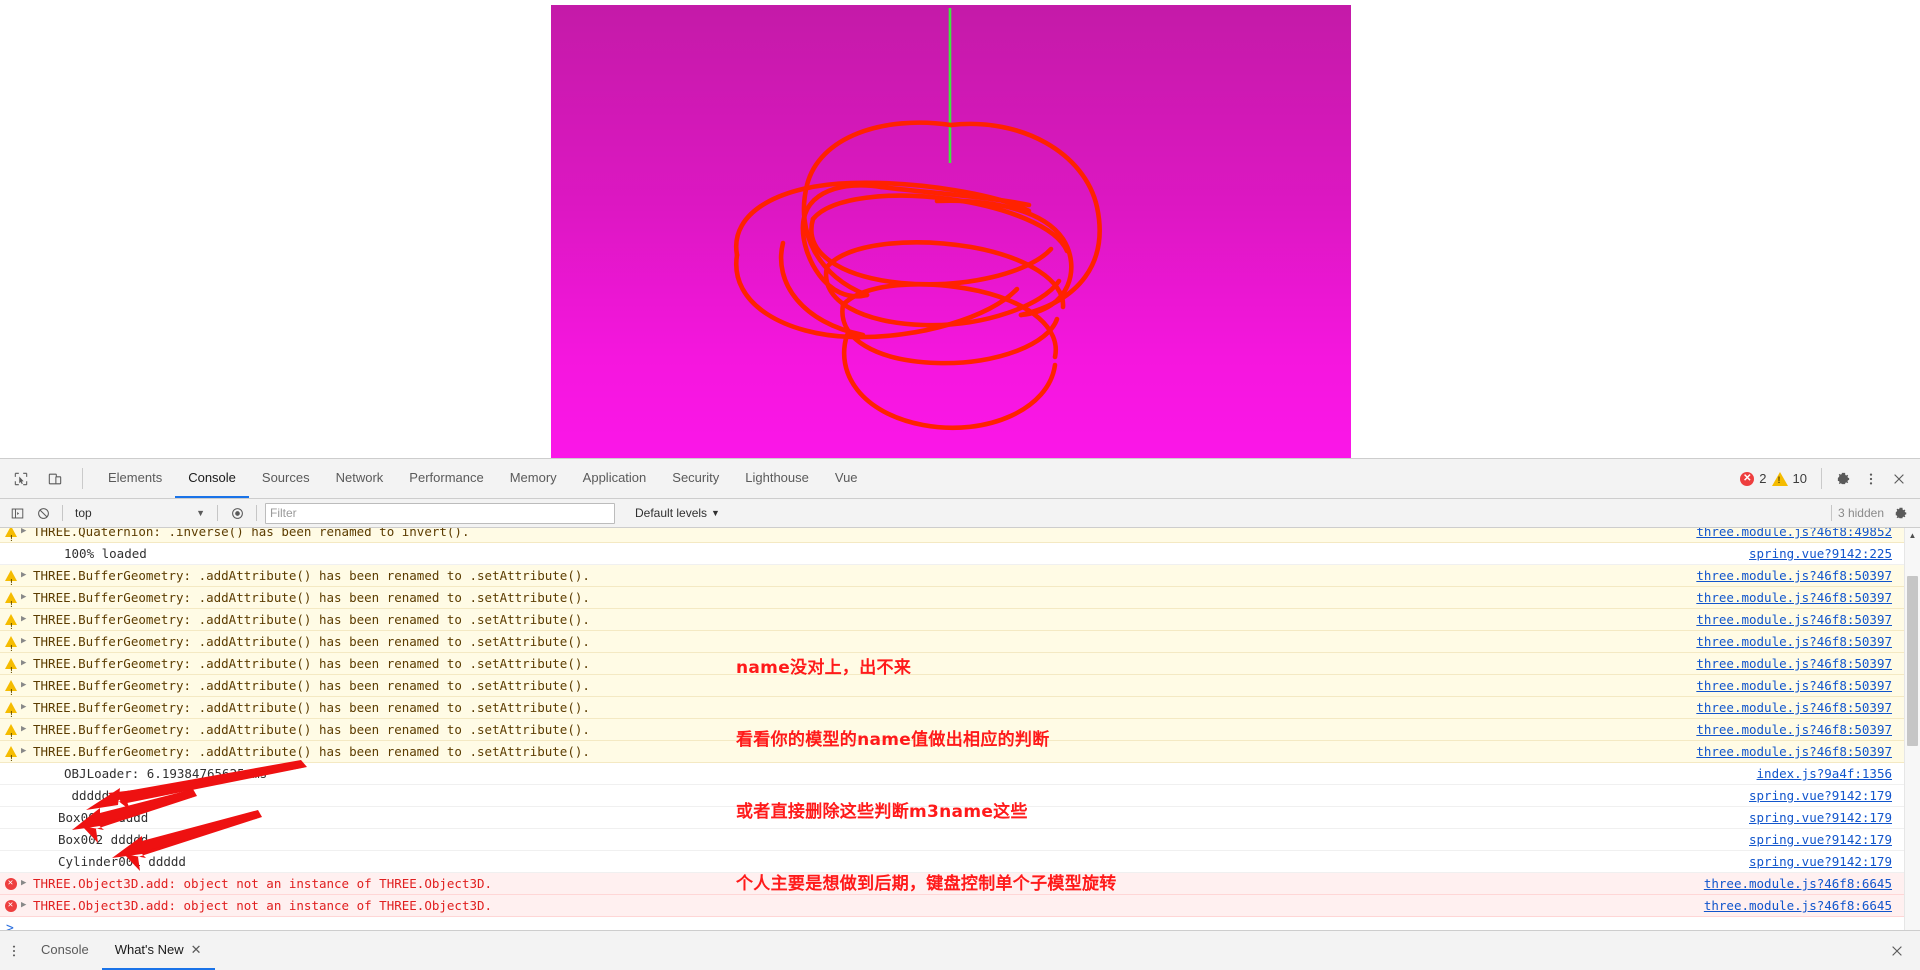  What do you see at coordinates (960, 840) in the screenshot?
I see `console-message: Box002 ddddd spring.vue?9142:179` at bounding box center [960, 840].